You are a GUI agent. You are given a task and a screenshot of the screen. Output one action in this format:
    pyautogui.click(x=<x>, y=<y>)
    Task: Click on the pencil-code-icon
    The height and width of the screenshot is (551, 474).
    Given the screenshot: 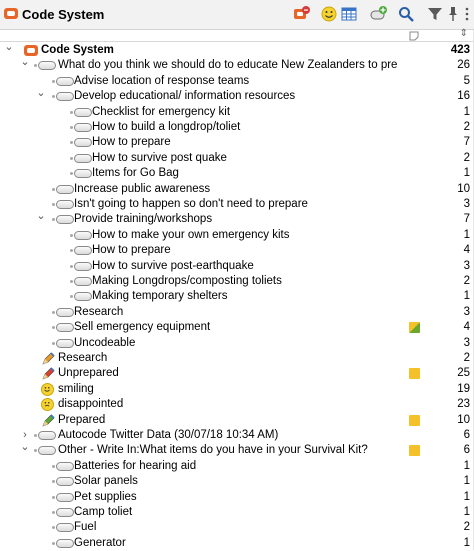 What is the action you would take?
    pyautogui.click(x=48, y=421)
    